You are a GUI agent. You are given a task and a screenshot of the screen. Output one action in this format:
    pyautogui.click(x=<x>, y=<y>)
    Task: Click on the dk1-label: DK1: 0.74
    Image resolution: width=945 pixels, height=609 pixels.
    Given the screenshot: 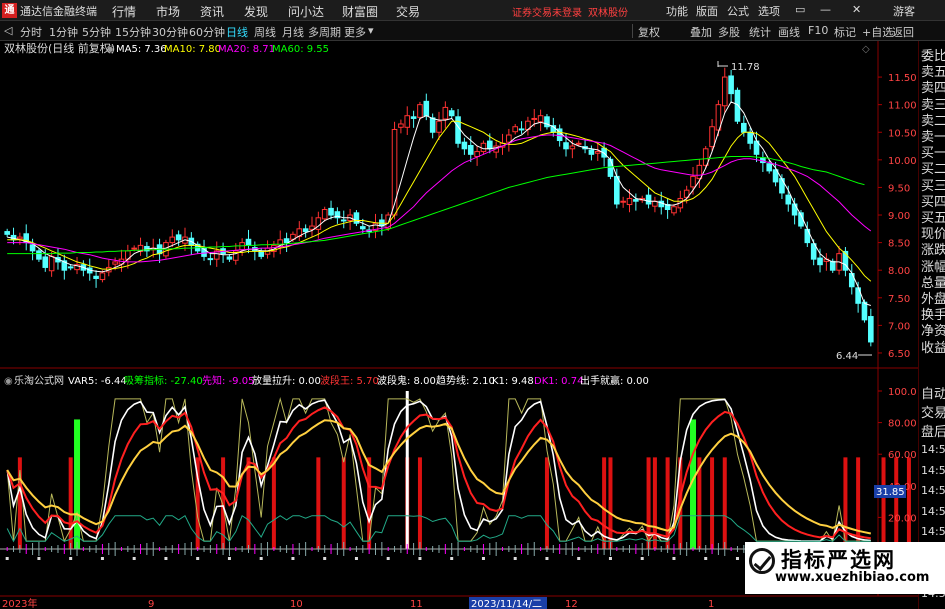 What is the action you would take?
    pyautogui.click(x=558, y=381)
    